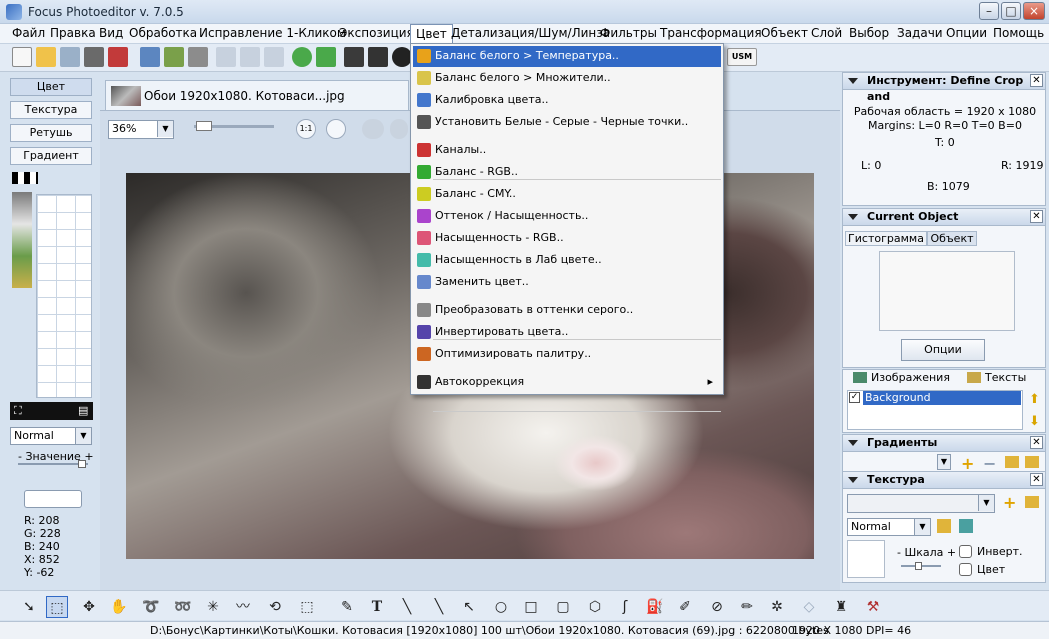 This screenshot has width=1049, height=639. I want to click on blend-mode-select: Normal ▼, so click(51, 436).